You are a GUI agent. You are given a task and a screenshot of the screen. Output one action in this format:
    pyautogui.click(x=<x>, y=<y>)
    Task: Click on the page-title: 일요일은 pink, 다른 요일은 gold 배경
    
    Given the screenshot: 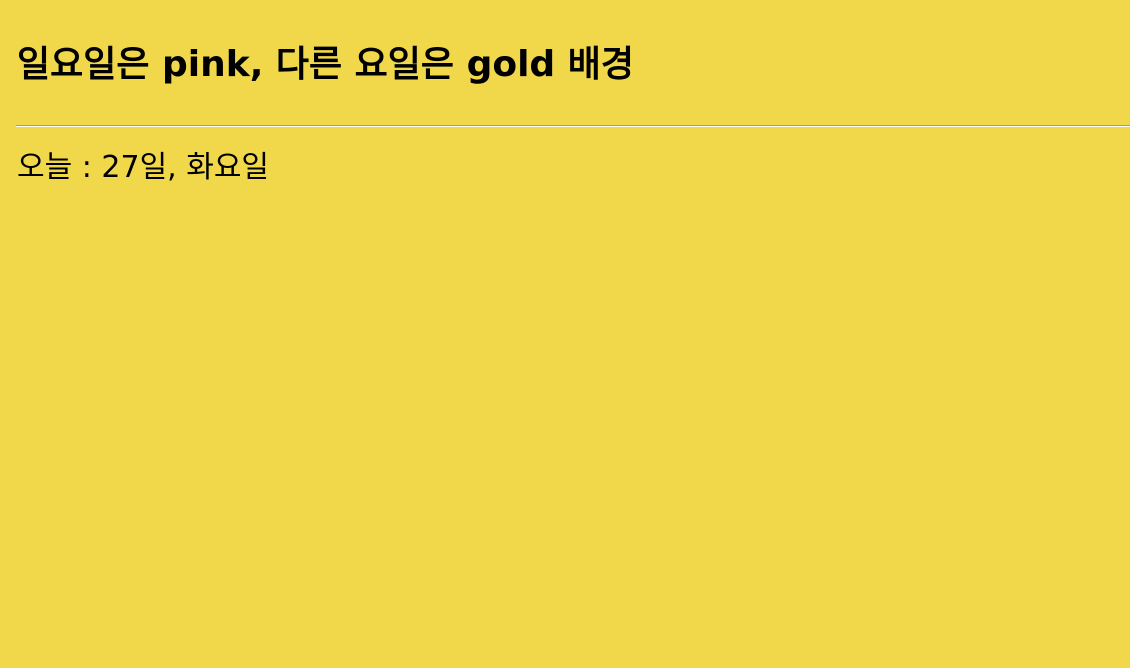 What is the action you would take?
    pyautogui.click(x=325, y=64)
    